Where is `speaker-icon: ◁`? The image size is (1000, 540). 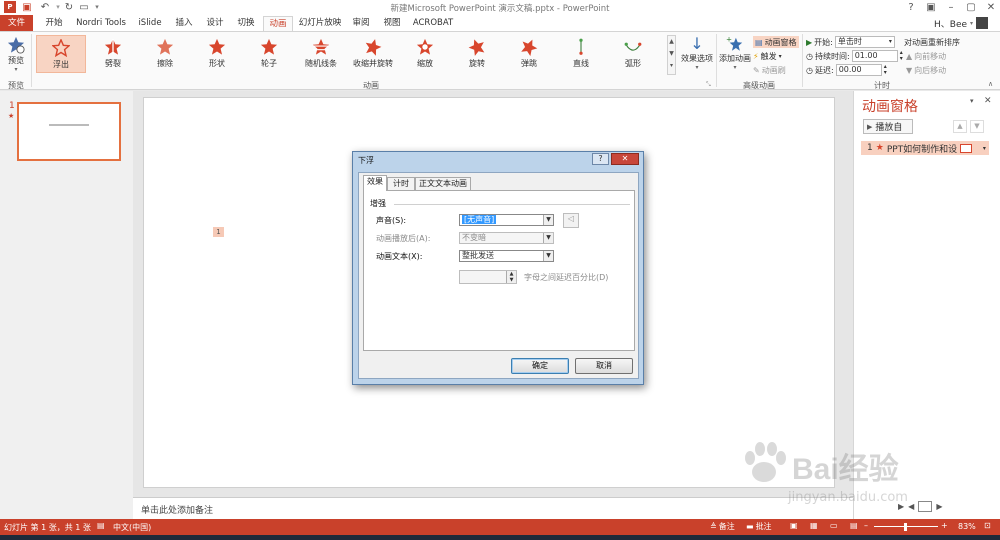 speaker-icon: ◁ is located at coordinates (571, 220).